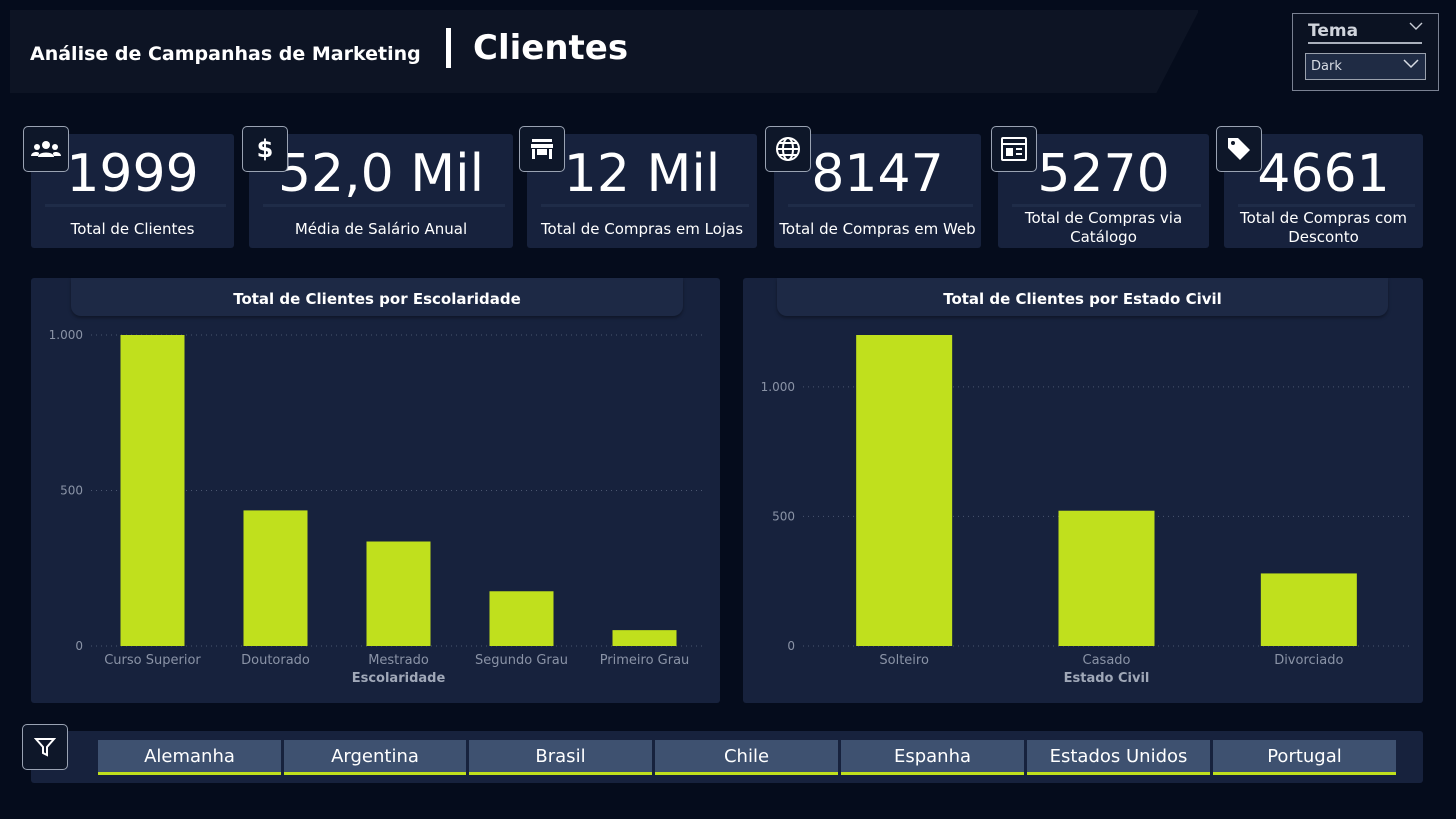  What do you see at coordinates (275, 660) in the screenshot?
I see `x-tick-label: Doutorado` at bounding box center [275, 660].